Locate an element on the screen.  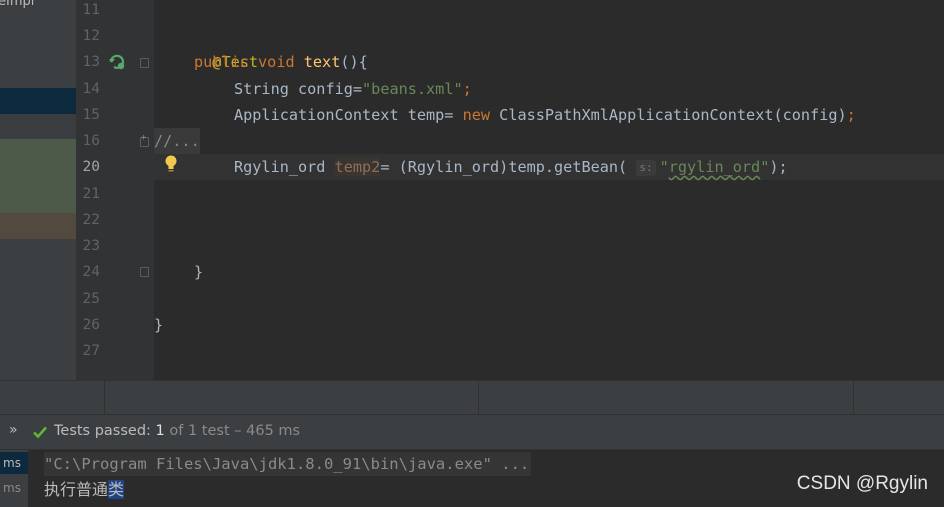
method-name-token: text is located at coordinates (322, 62).